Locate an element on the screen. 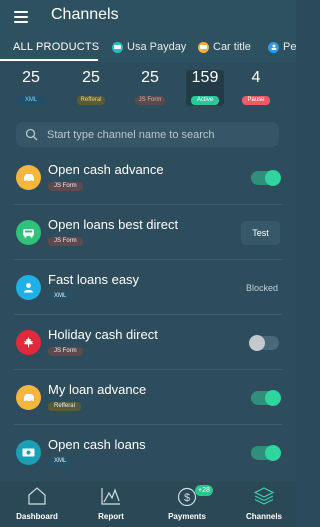 This screenshot has width=320, height=527. stat-label-badge: Refferal is located at coordinates (91, 100).